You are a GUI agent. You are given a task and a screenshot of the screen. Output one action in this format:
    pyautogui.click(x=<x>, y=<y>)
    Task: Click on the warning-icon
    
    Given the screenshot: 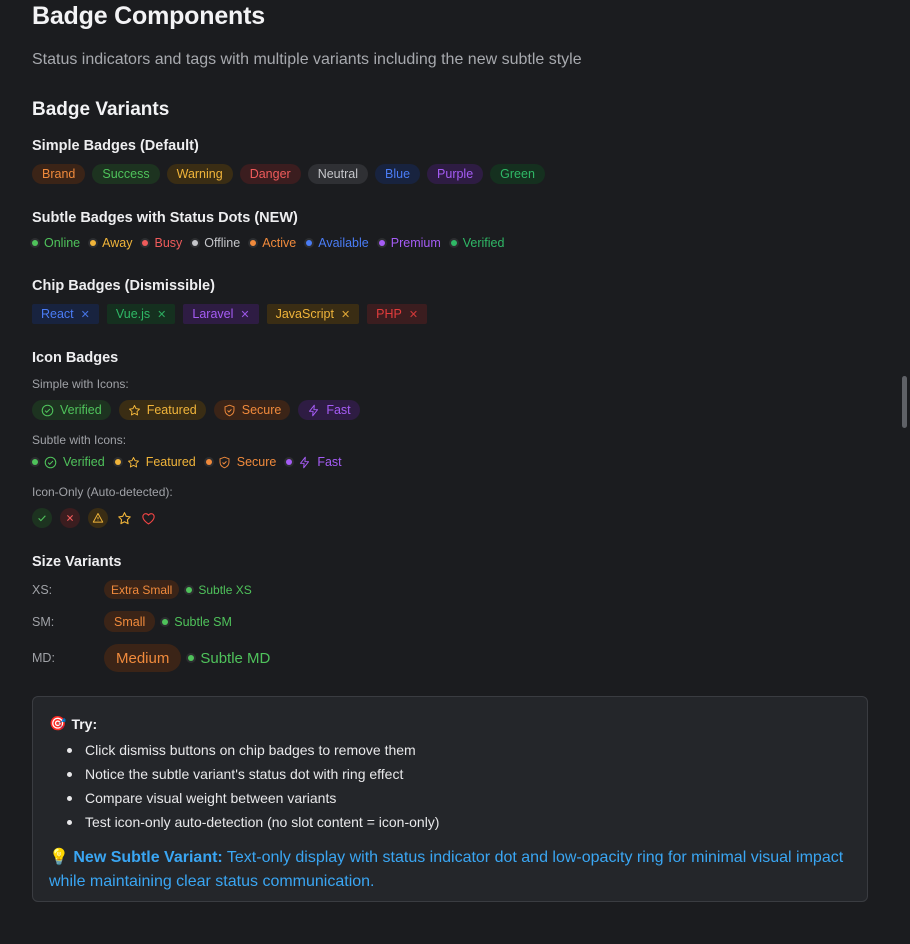 What is the action you would take?
    pyautogui.click(x=98, y=518)
    